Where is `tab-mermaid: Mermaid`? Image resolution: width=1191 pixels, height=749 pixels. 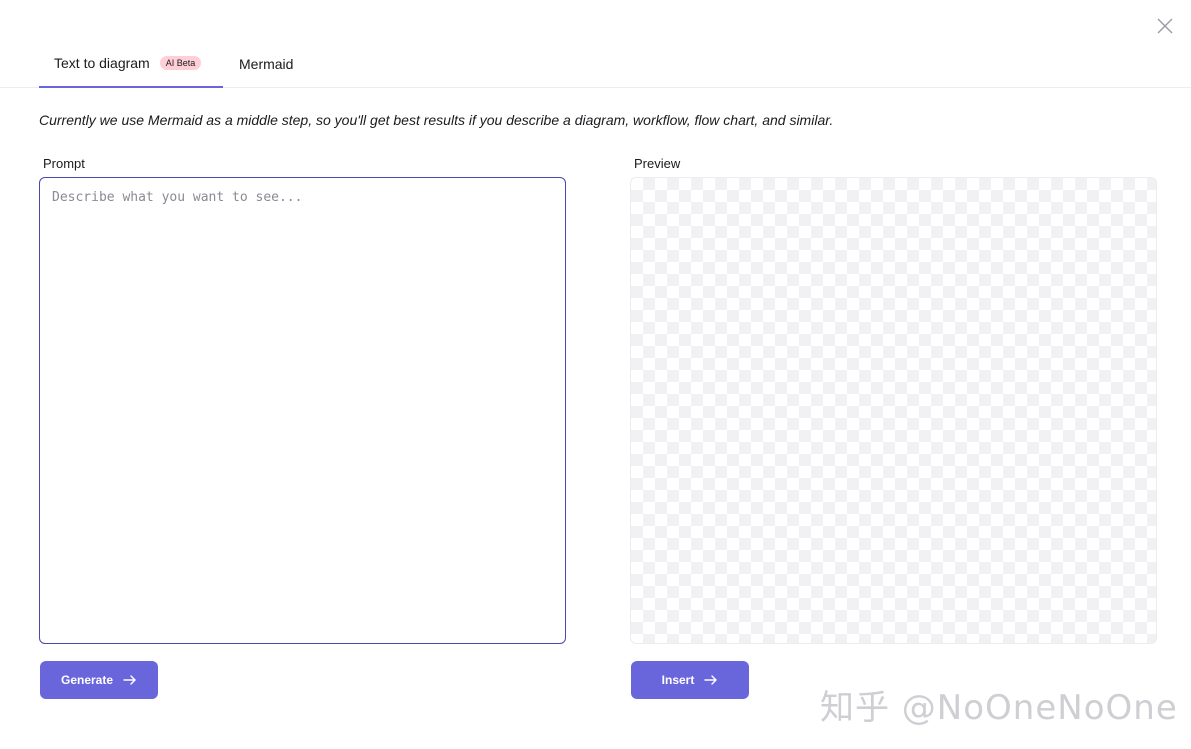 tab-mermaid: Mermaid is located at coordinates (266, 63).